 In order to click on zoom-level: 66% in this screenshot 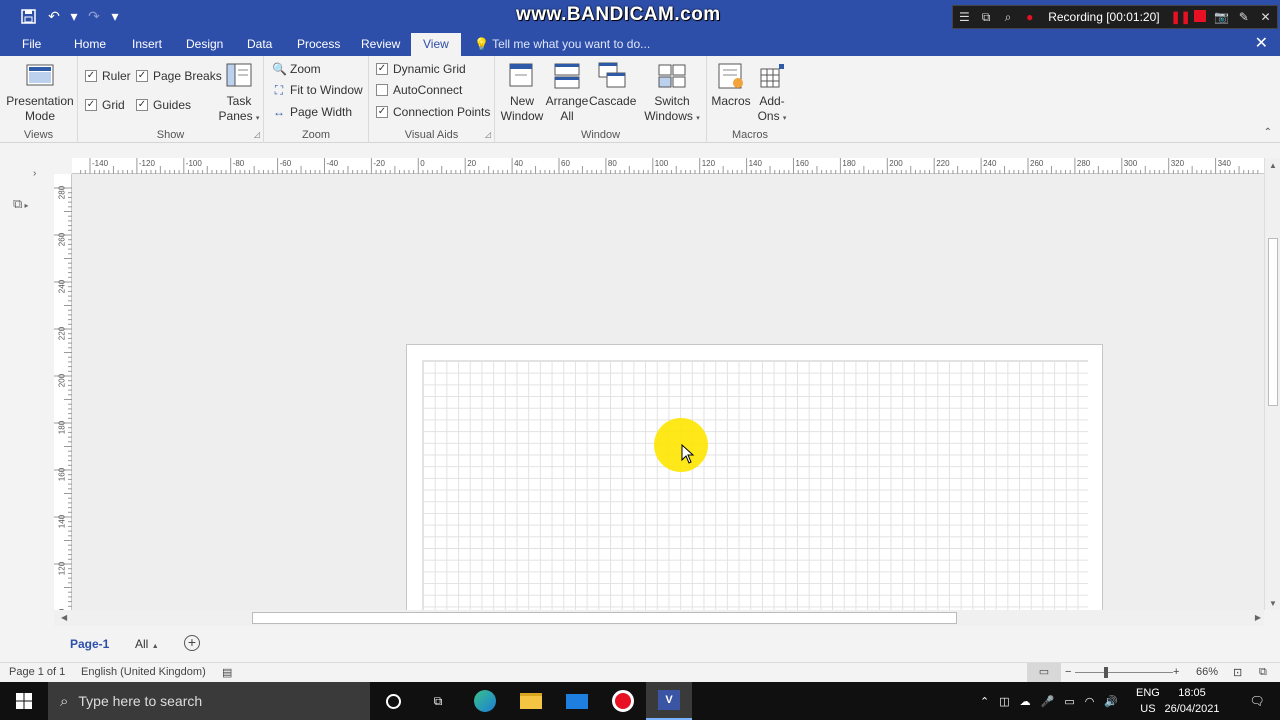, I will do `click(1207, 672)`.